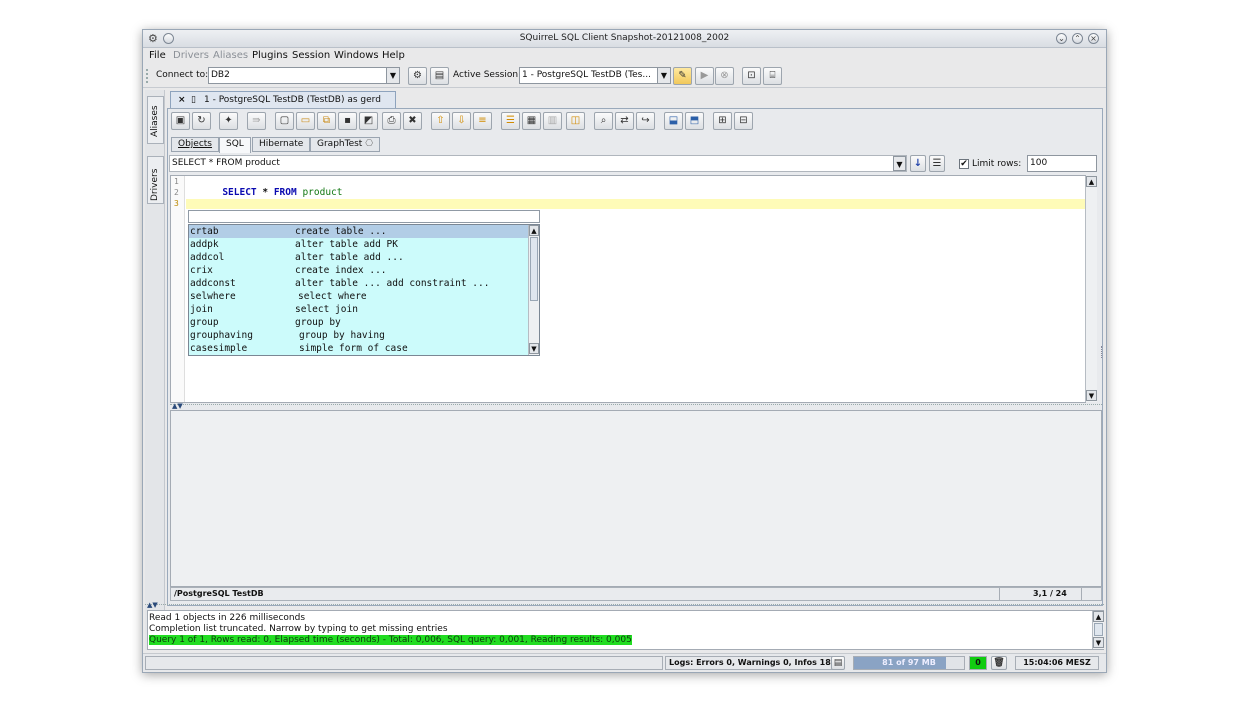  Describe the element at coordinates (359, 309) in the screenshot. I see `completion-item: joinselect join` at that location.